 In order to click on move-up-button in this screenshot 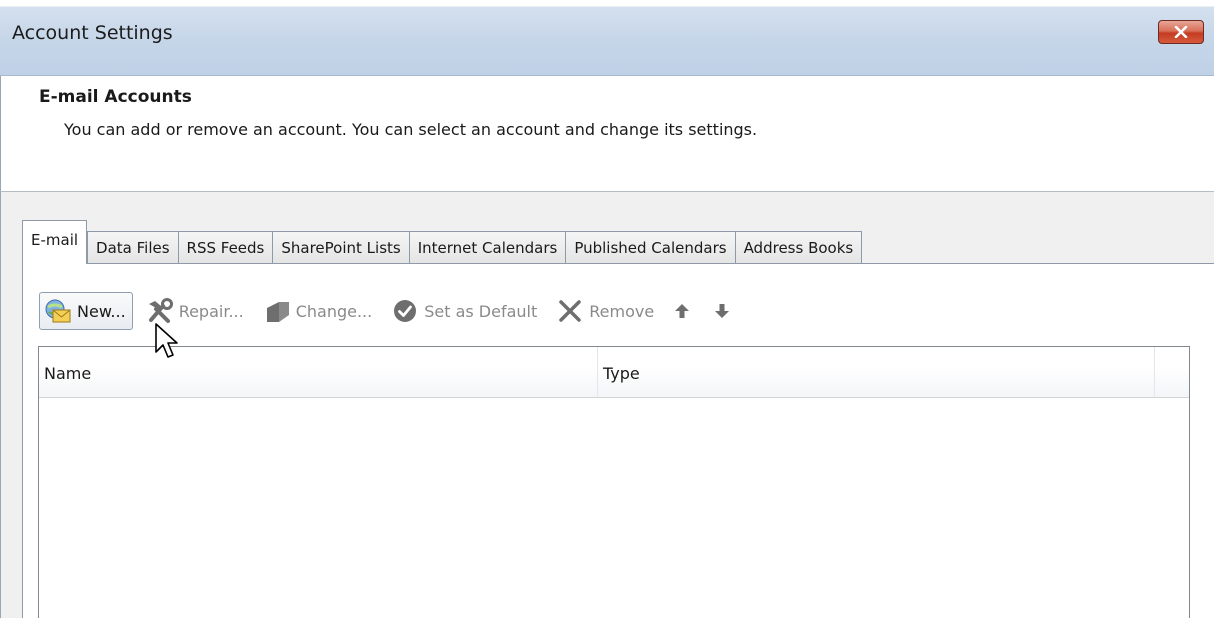, I will do `click(683, 311)`.